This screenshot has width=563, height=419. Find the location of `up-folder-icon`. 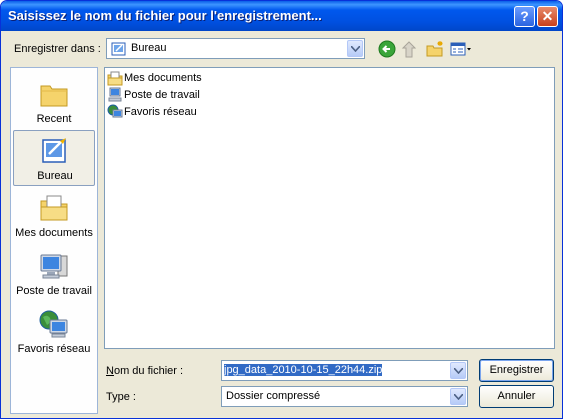

up-folder-icon is located at coordinates (411, 49).